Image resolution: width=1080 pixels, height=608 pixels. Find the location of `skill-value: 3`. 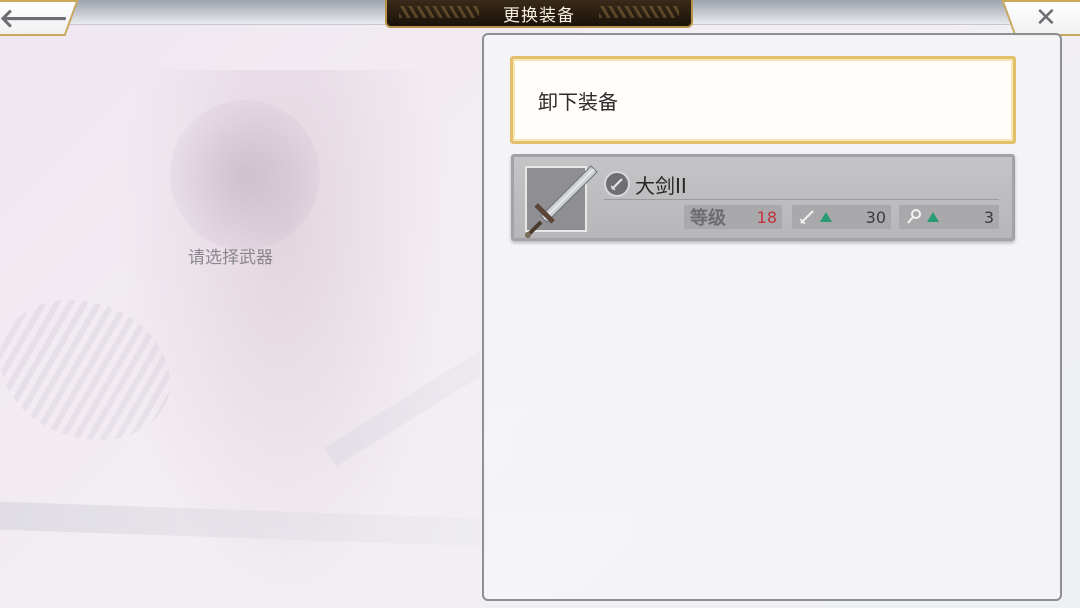

skill-value: 3 is located at coordinates (988, 217).